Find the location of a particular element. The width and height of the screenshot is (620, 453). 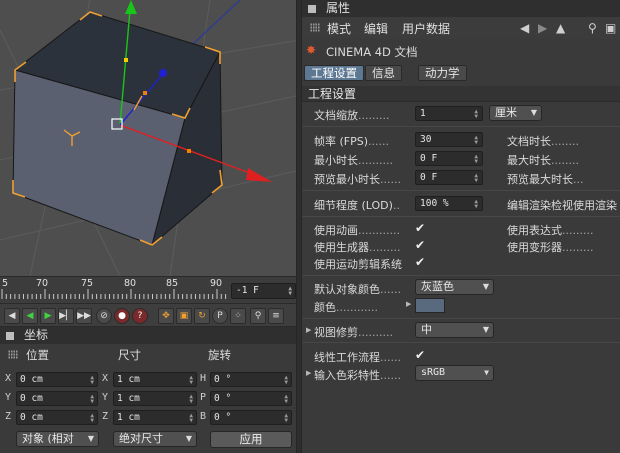

position-z-field: 0 cm ▲ ▼ is located at coordinates (57, 417).